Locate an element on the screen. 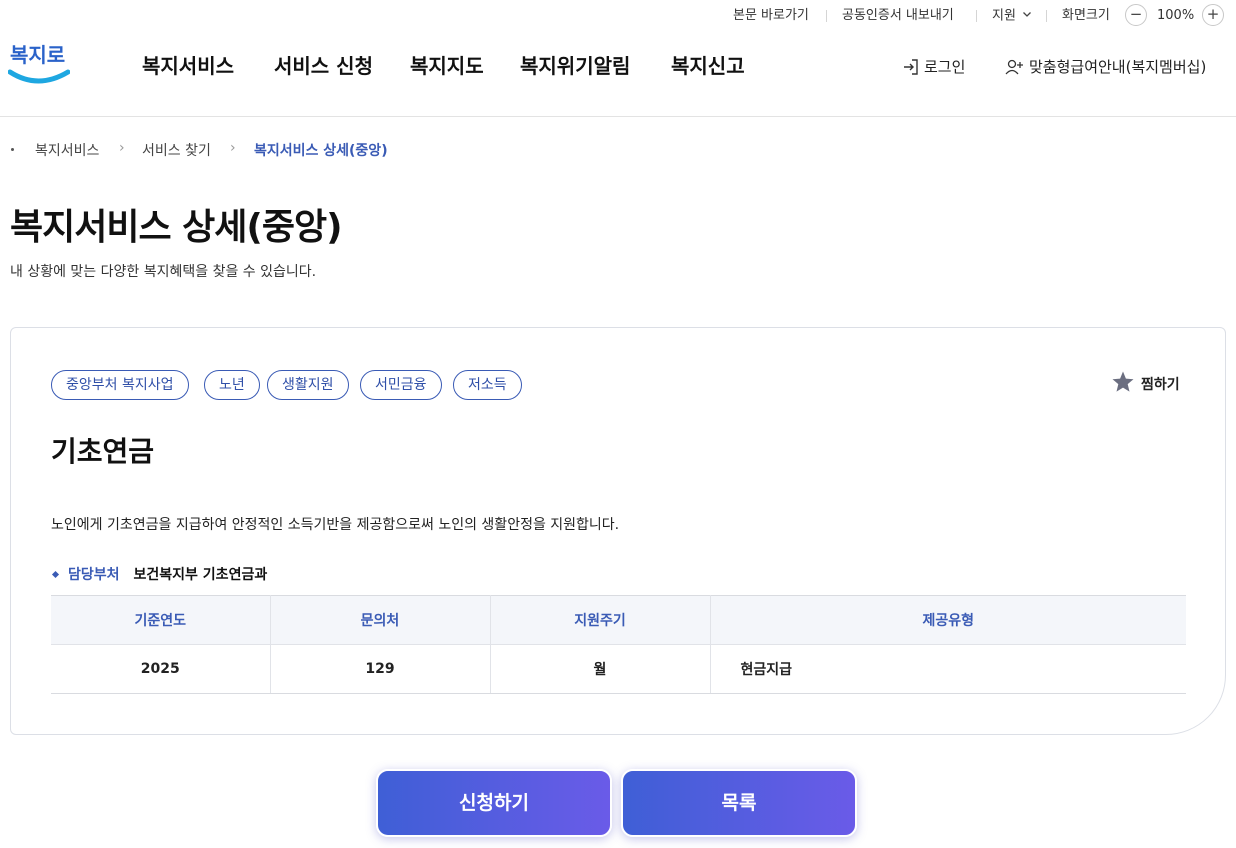 The height and width of the screenshot is (848, 1236). star-icon is located at coordinates (1123, 384).